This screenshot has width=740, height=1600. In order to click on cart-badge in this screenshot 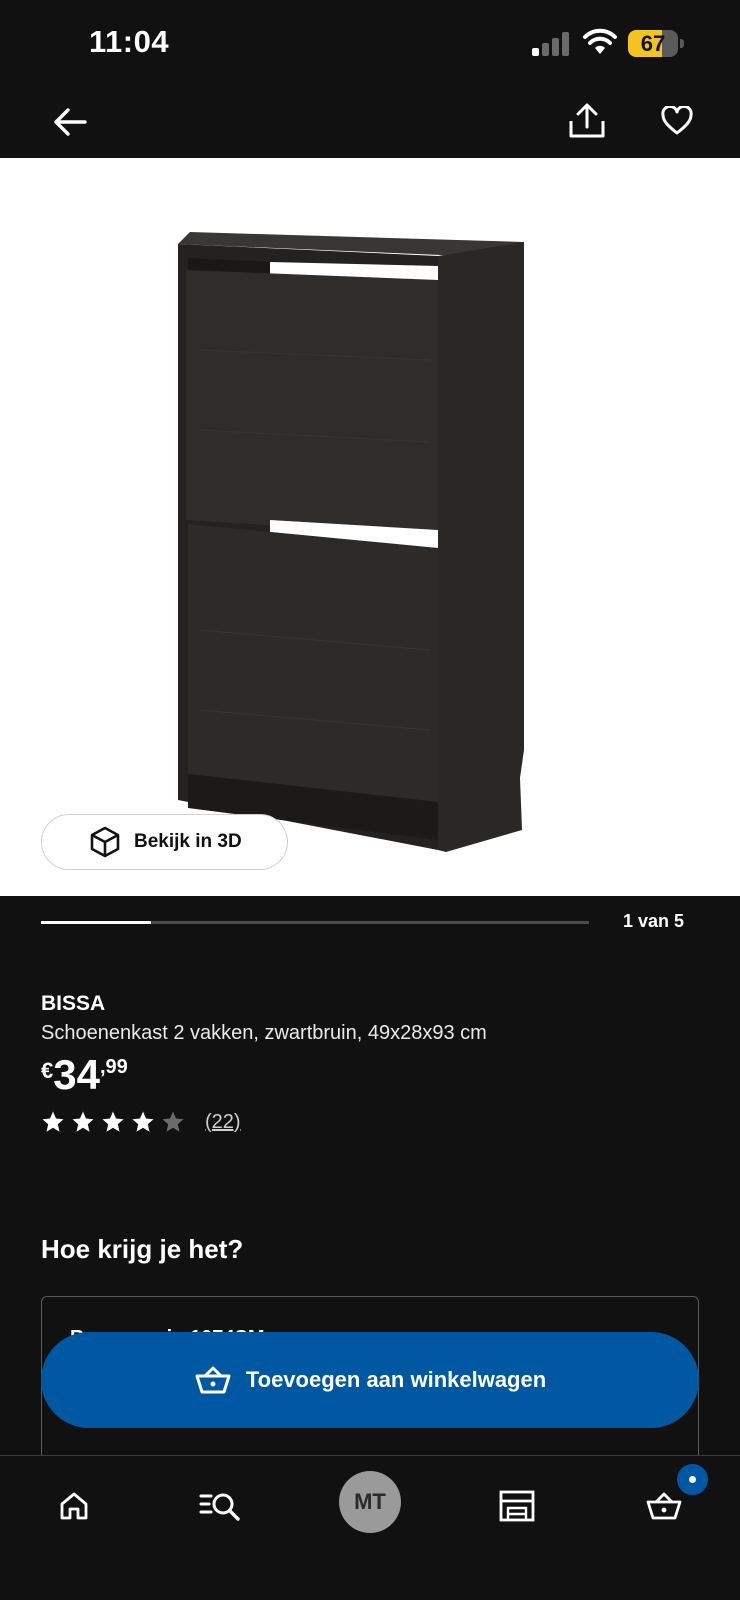, I will do `click(692, 1479)`.